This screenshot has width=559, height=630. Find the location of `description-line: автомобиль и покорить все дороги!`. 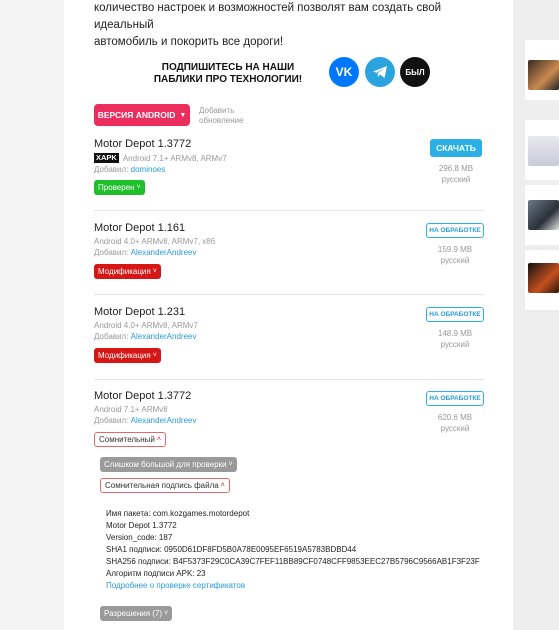

description-line: автомобиль и покорить все дороги! is located at coordinates (189, 42).